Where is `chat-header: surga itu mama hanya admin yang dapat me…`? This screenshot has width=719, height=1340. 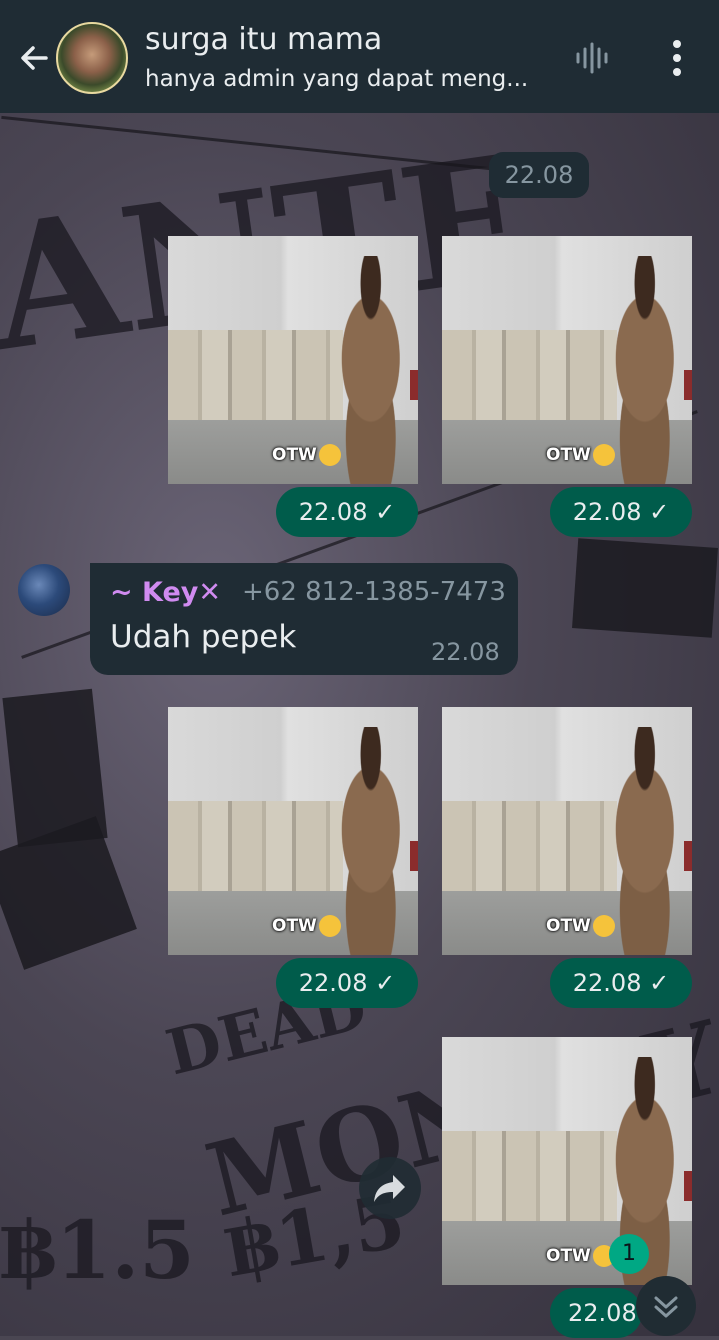
chat-header: surga itu mama hanya admin yang dapat me… is located at coordinates (359, 56).